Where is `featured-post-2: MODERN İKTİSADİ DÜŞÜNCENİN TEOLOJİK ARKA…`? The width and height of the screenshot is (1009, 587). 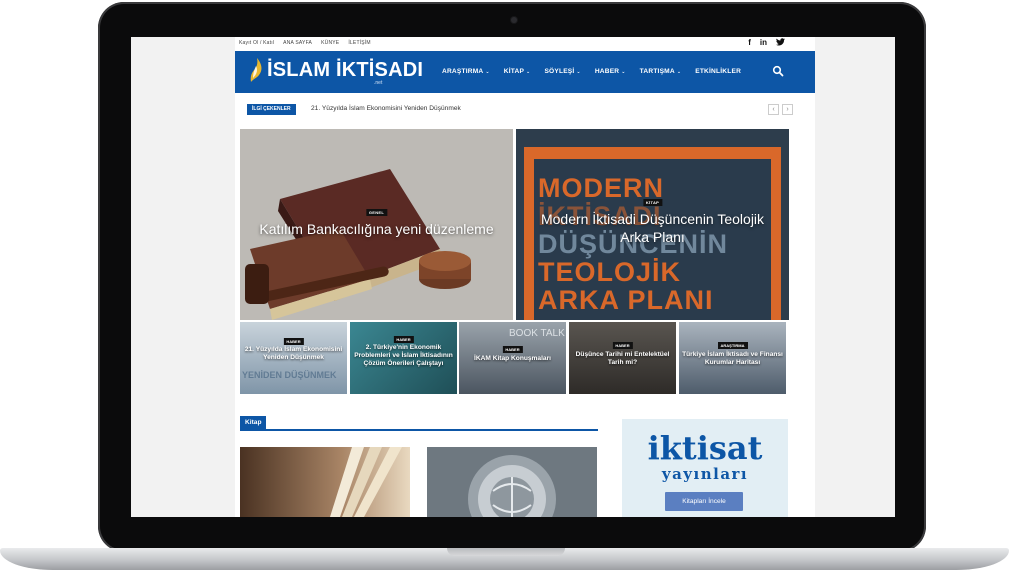
featured-post-2: MODERN İKTİSADİ DÜŞÜNCENİN TEOLOJİK ARKA… is located at coordinates (652, 224).